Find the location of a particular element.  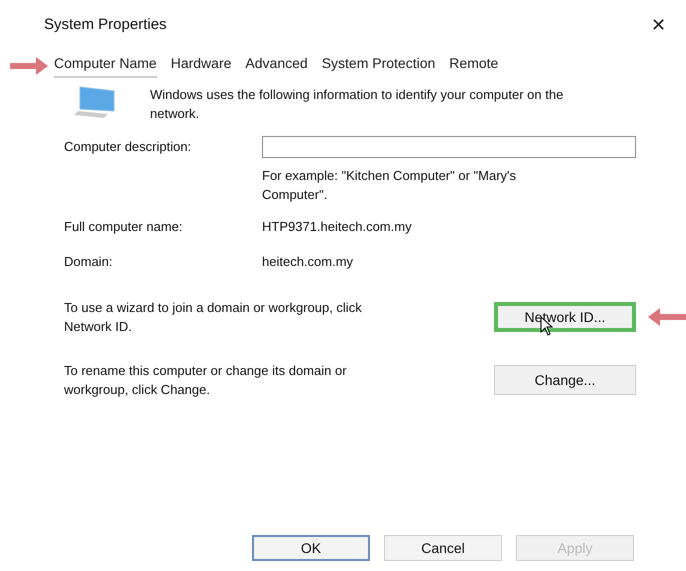

field-label: Computer description: is located at coordinates (128, 147).